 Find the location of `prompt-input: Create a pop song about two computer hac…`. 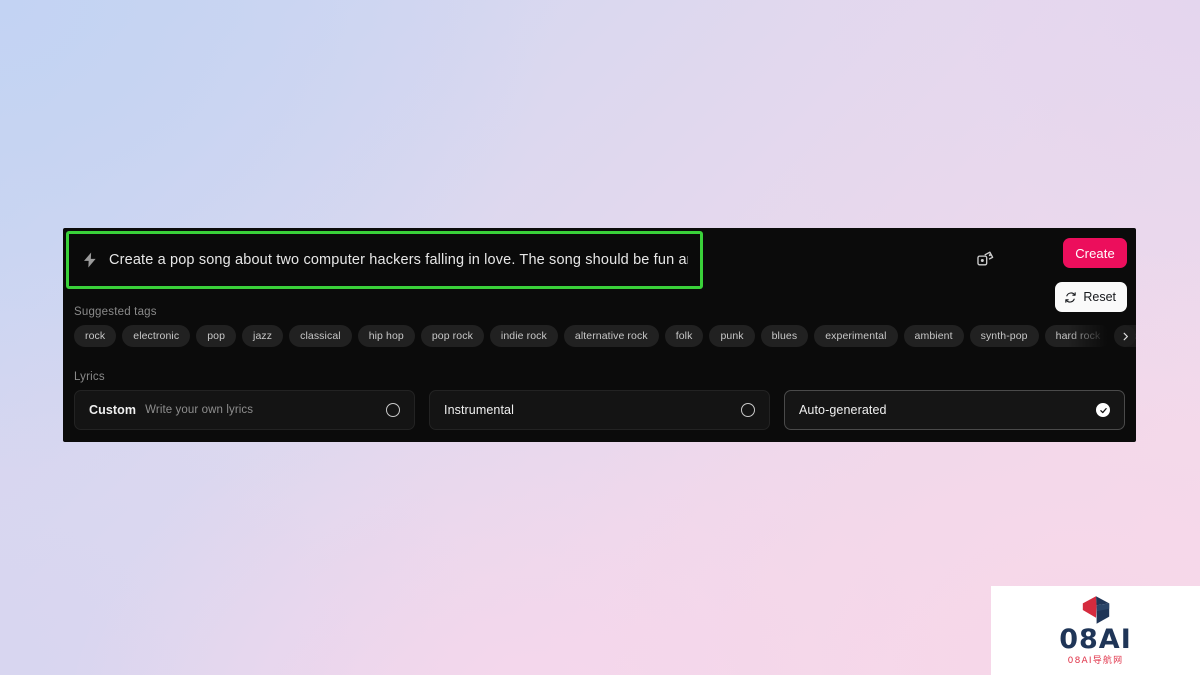

prompt-input: Create a pop song about two computer hac… is located at coordinates (384, 260).